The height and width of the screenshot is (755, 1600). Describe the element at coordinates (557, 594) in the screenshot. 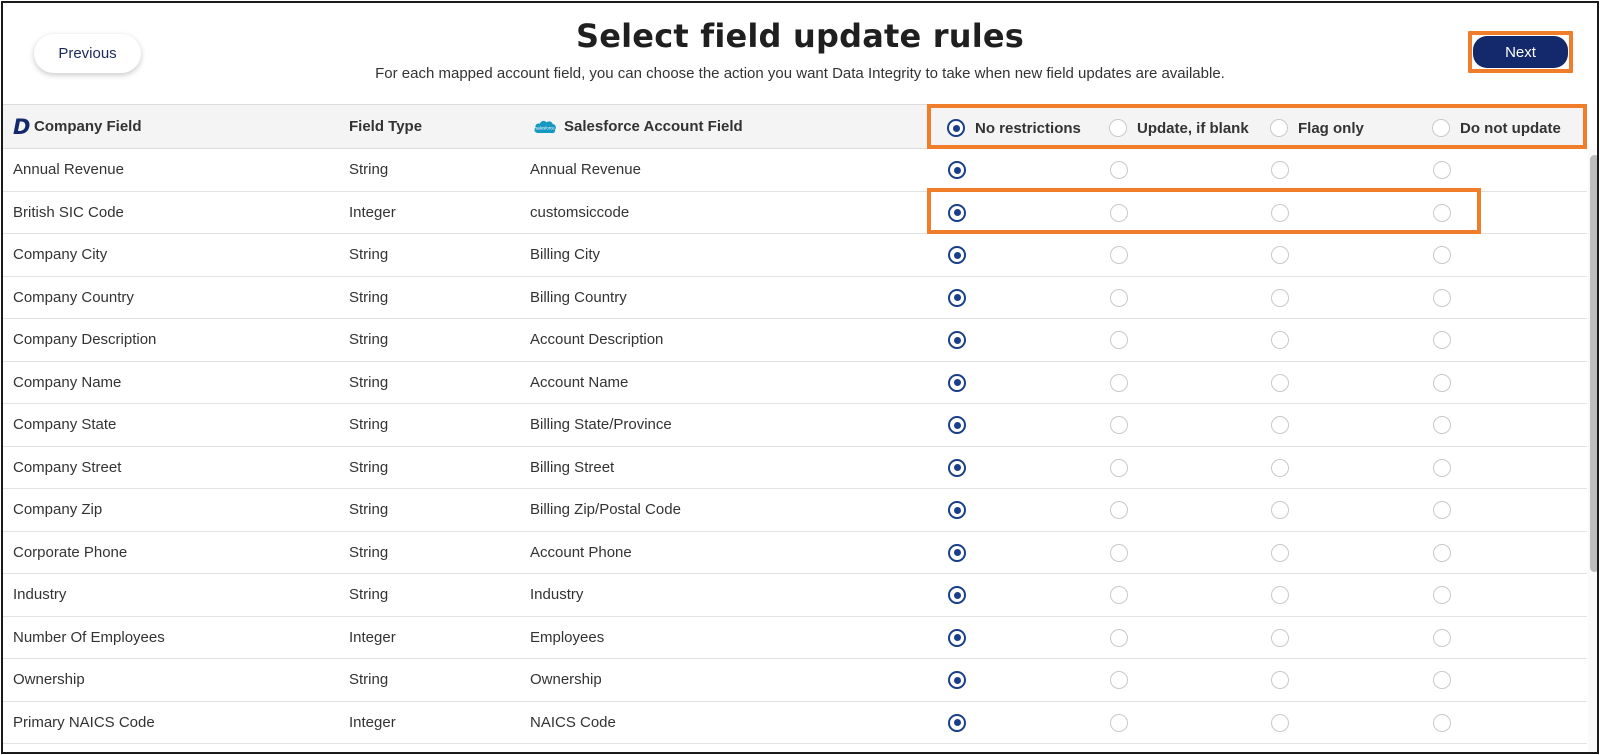

I see `cell-salesforce-field: Industry` at that location.